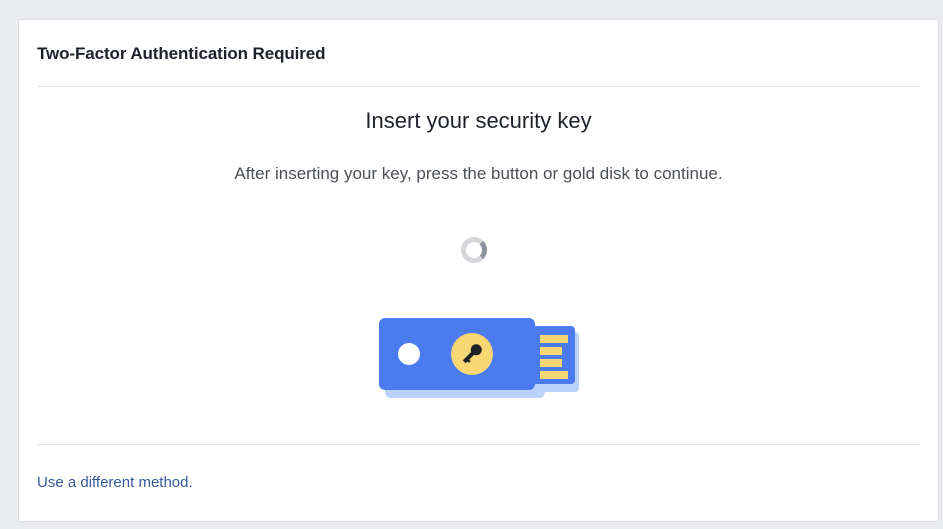  I want to click on dialog-title: Two-Factor Authentication Required, so click(181, 53).